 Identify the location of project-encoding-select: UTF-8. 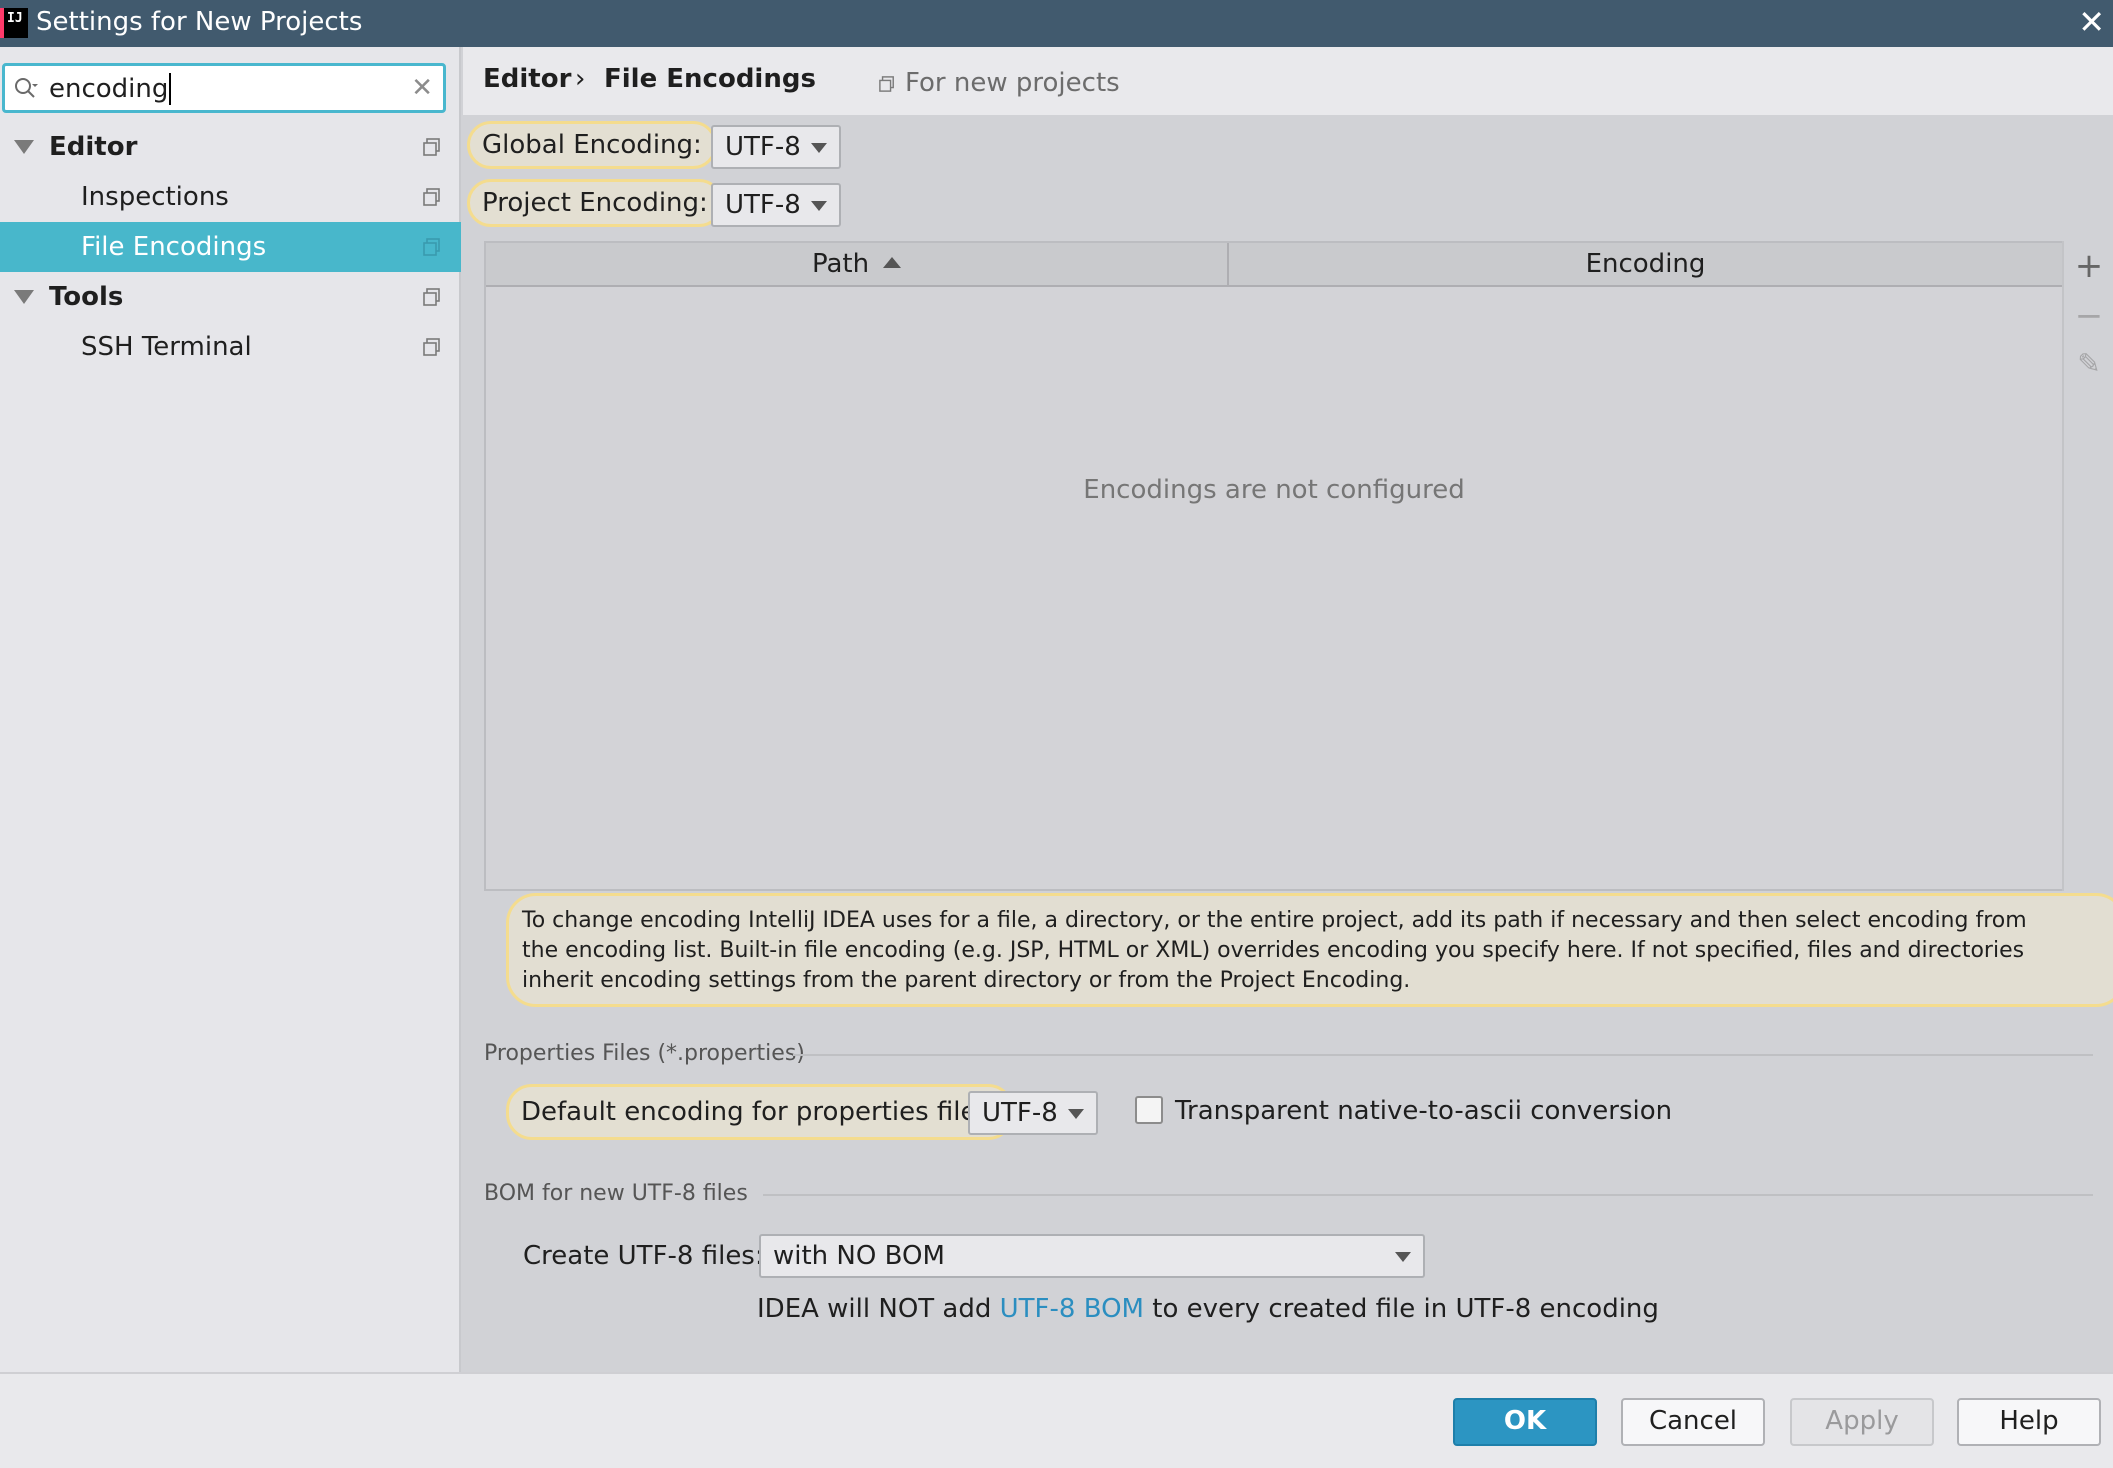
(776, 205).